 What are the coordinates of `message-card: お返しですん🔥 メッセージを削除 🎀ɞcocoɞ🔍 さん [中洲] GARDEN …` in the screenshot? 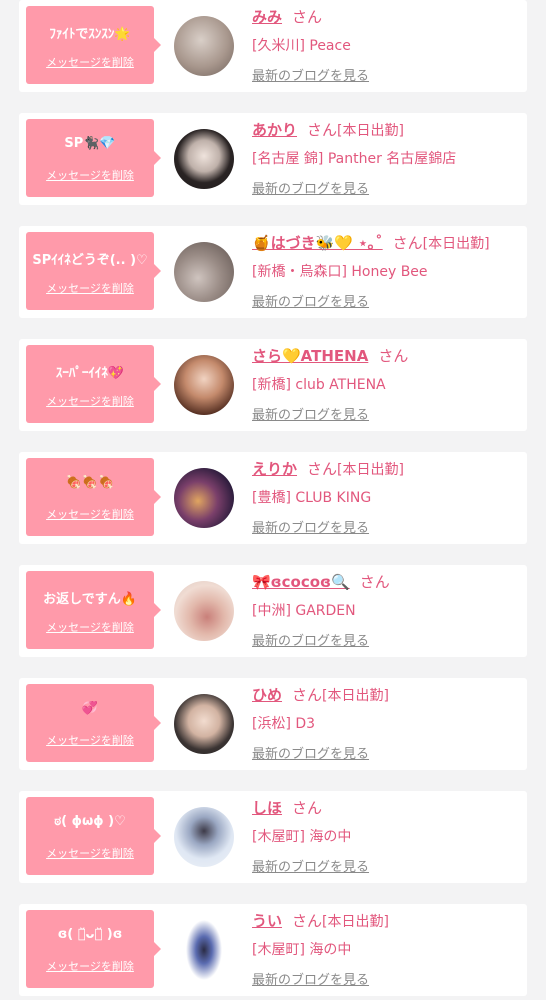 It's located at (273, 611).